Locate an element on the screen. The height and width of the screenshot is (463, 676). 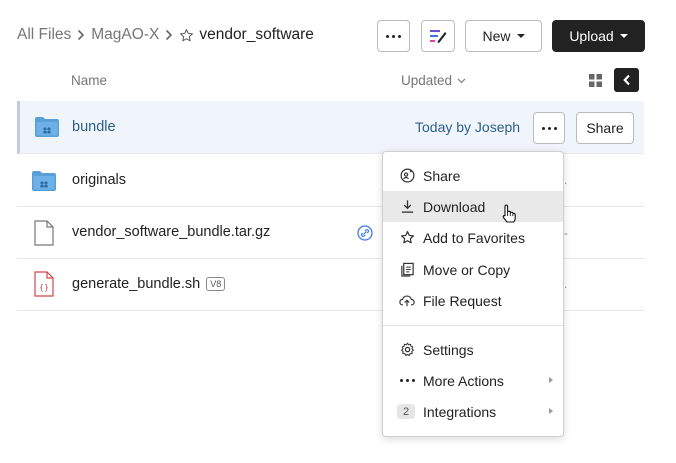
menu-item-label: Share is located at coordinates (442, 175).